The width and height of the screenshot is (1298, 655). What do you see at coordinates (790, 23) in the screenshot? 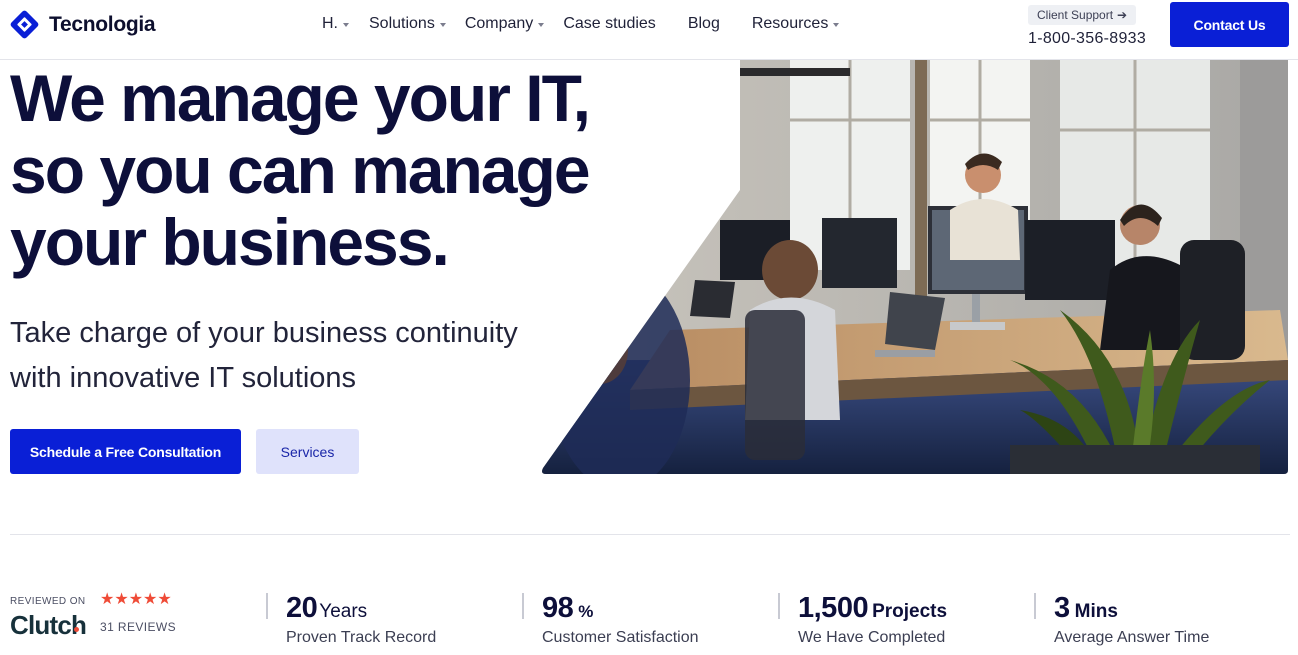
I see `nav-item-label: Resources` at bounding box center [790, 23].